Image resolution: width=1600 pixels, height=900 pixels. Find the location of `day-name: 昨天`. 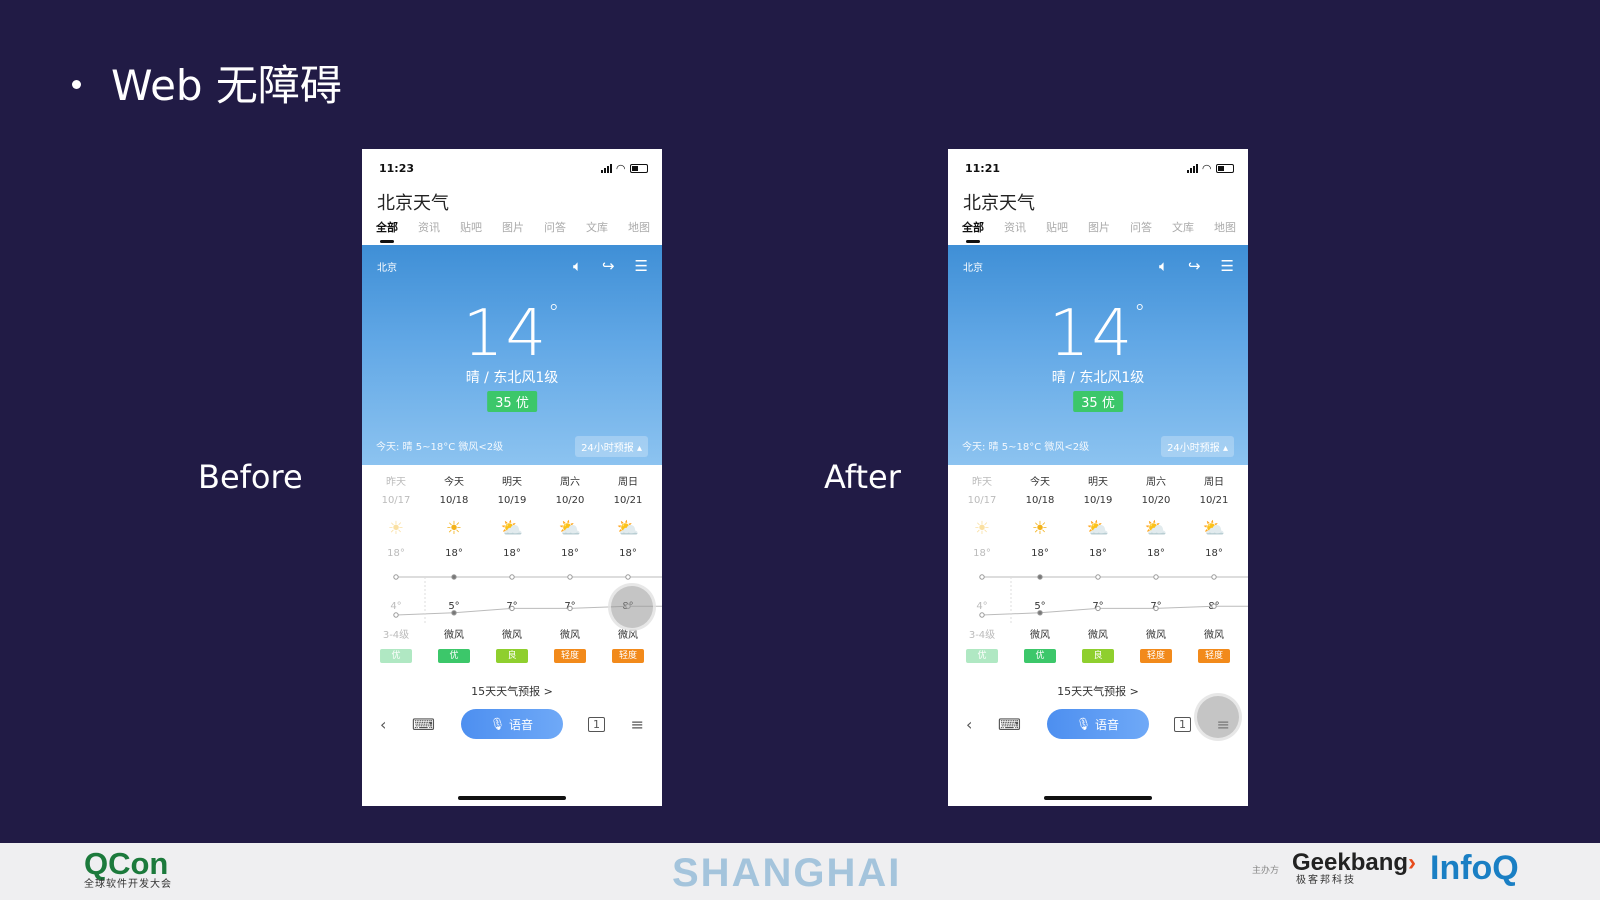

day-name: 昨天 is located at coordinates (982, 482).